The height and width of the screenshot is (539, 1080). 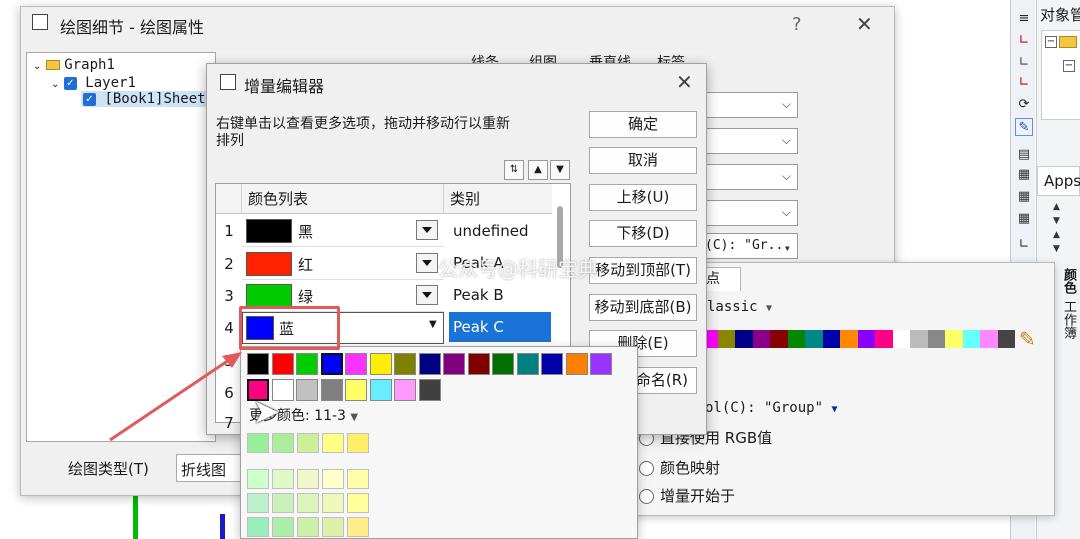 What do you see at coordinates (343, 231) in the screenshot?
I see `color-cell-1: 黑` at bounding box center [343, 231].